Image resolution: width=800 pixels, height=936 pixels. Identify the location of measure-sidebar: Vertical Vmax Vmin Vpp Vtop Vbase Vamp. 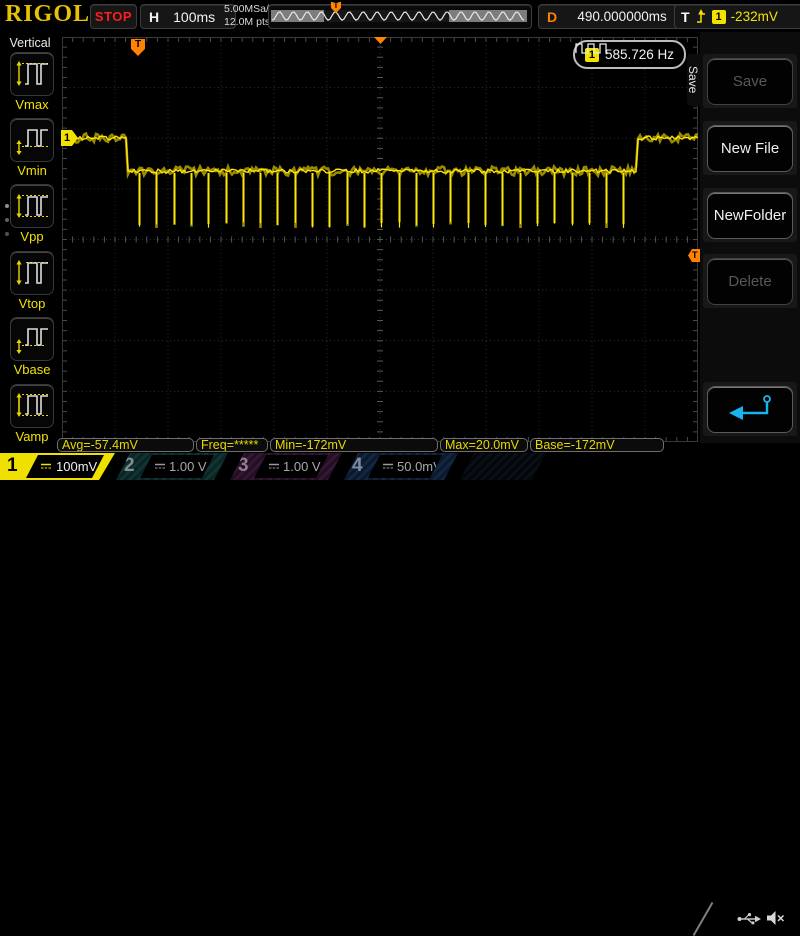
(30, 242).